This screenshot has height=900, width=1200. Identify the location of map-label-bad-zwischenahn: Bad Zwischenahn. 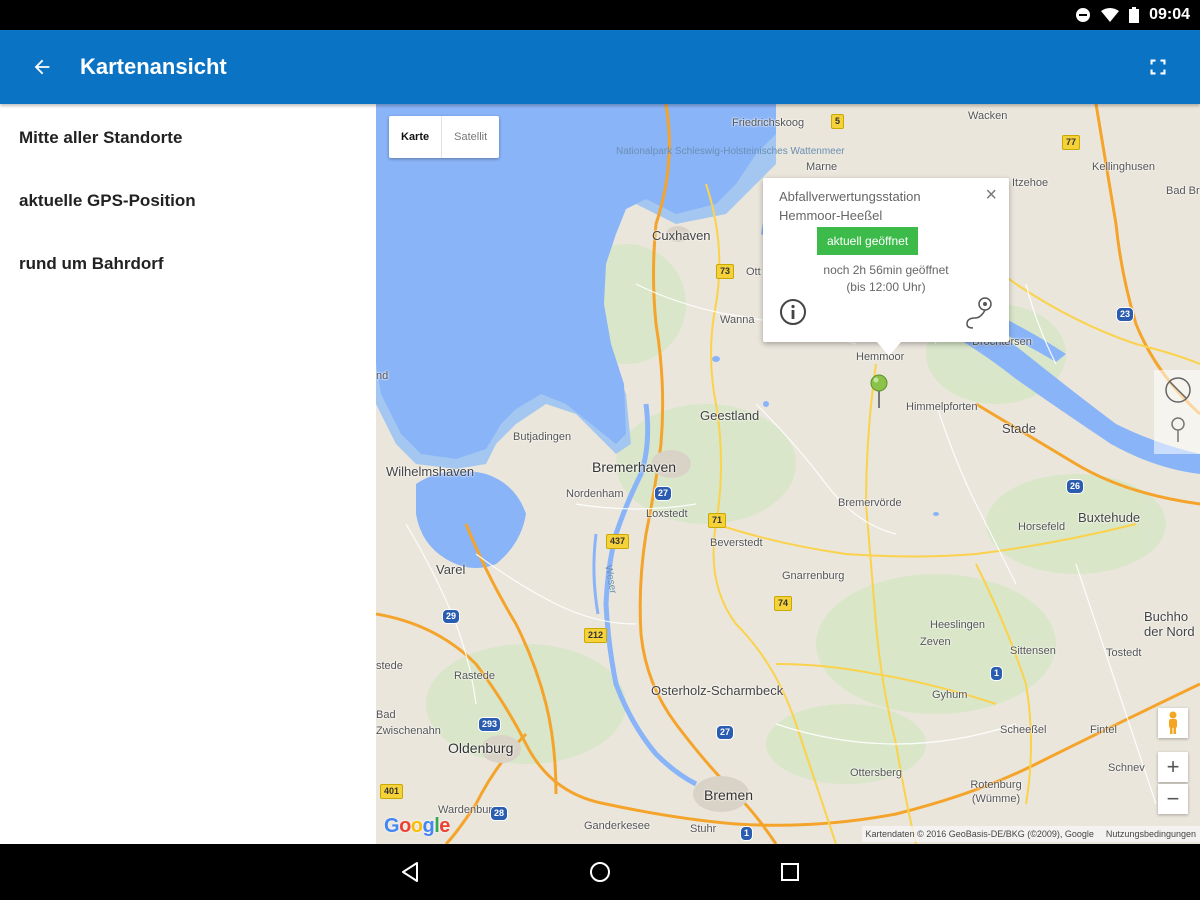
(408, 723).